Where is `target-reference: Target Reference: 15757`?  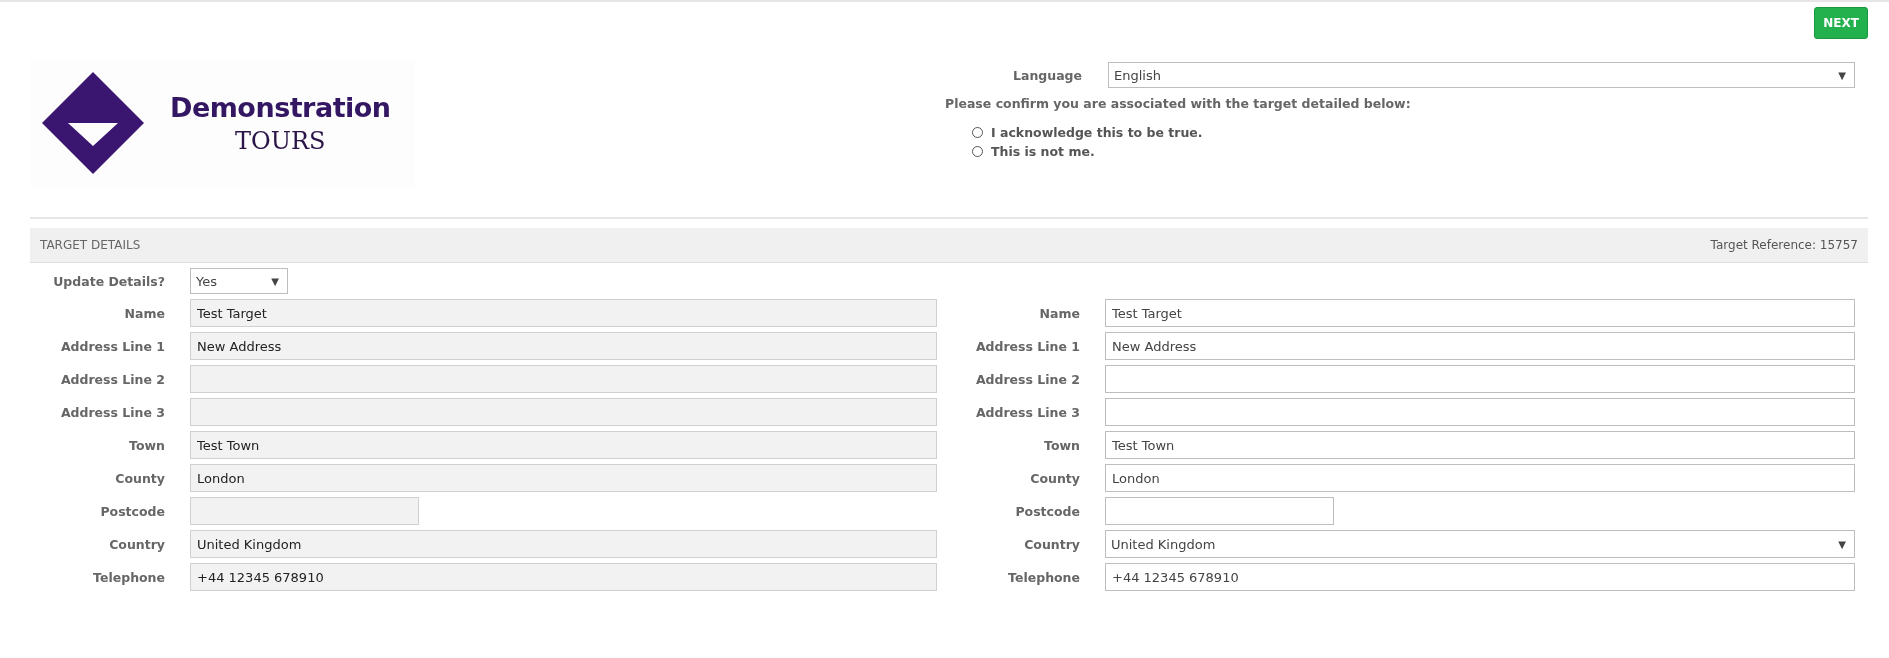 target-reference: Target Reference: 15757 is located at coordinates (1784, 245).